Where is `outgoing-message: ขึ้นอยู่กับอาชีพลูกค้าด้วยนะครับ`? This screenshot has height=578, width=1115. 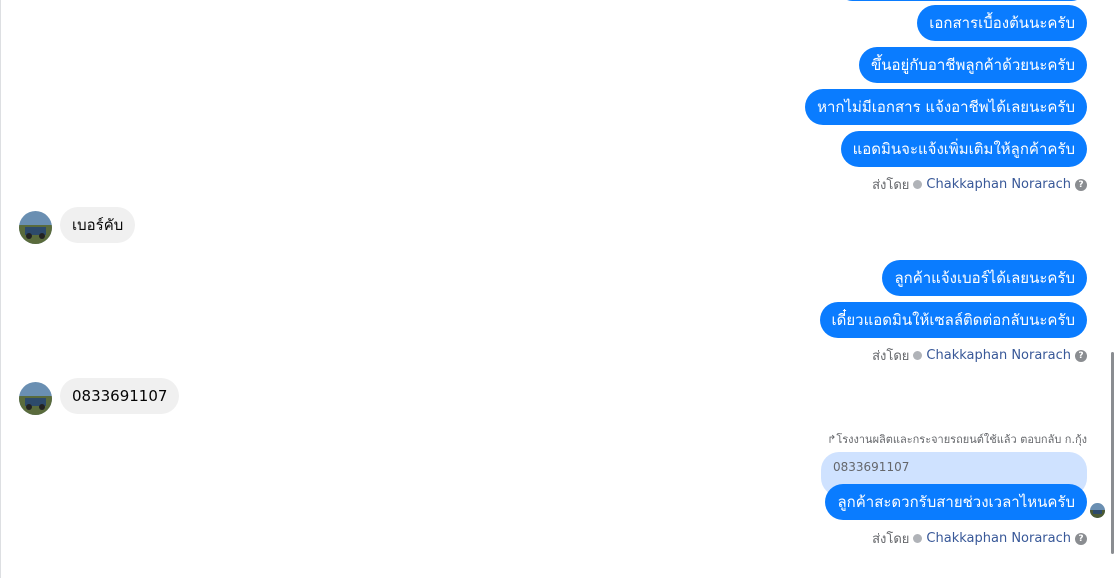
outgoing-message: ขึ้นอยู่กับอาชีพลูกค้าด้วยนะครับ is located at coordinates (972, 65).